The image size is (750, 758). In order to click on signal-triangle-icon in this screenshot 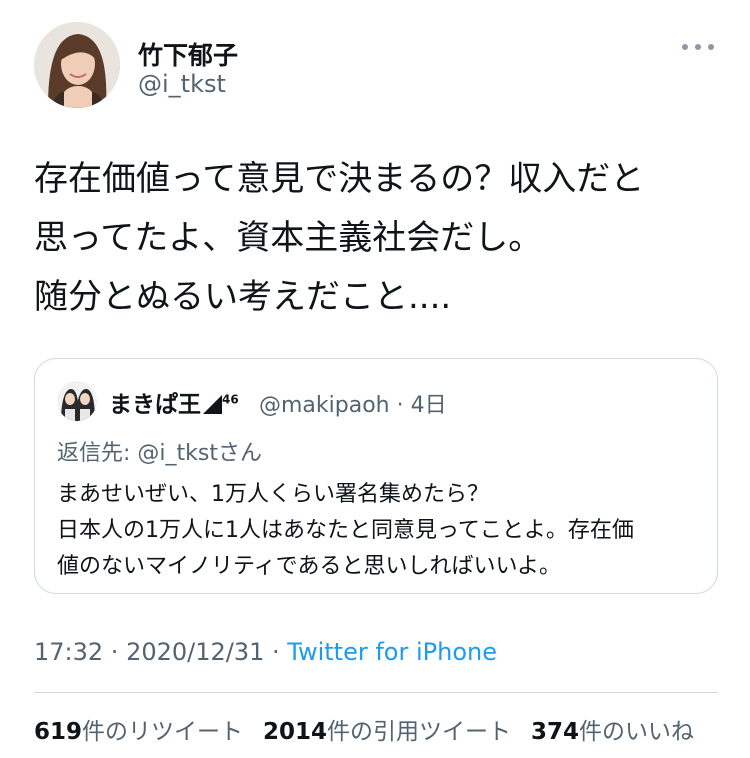, I will do `click(212, 404)`.